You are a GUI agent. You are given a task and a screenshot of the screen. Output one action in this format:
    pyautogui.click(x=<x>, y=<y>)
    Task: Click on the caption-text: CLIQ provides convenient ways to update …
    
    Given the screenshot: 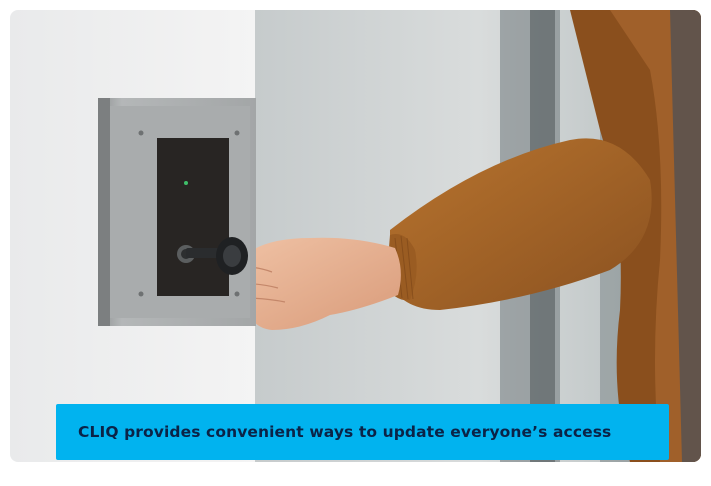 What is the action you would take?
    pyautogui.click(x=345, y=432)
    